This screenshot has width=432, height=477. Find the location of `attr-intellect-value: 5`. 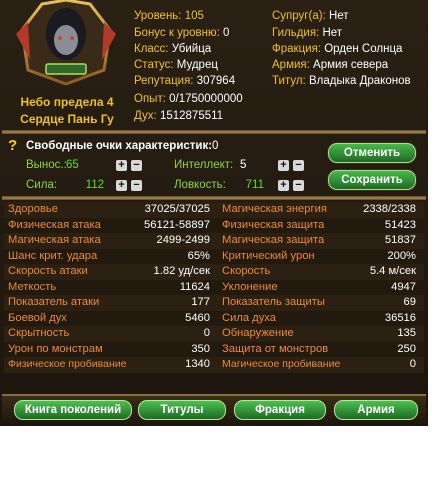

attr-intellect-value: 5 is located at coordinates (243, 165).